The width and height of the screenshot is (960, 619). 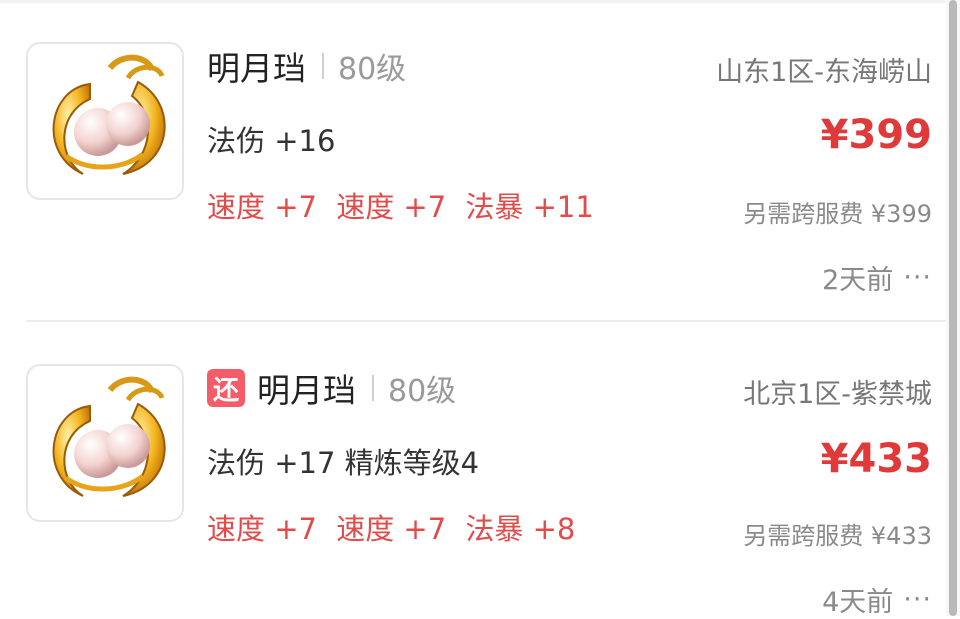 What do you see at coordinates (837, 214) in the screenshot?
I see `cross-server-fee: 另需跨服费 ¥399` at bounding box center [837, 214].